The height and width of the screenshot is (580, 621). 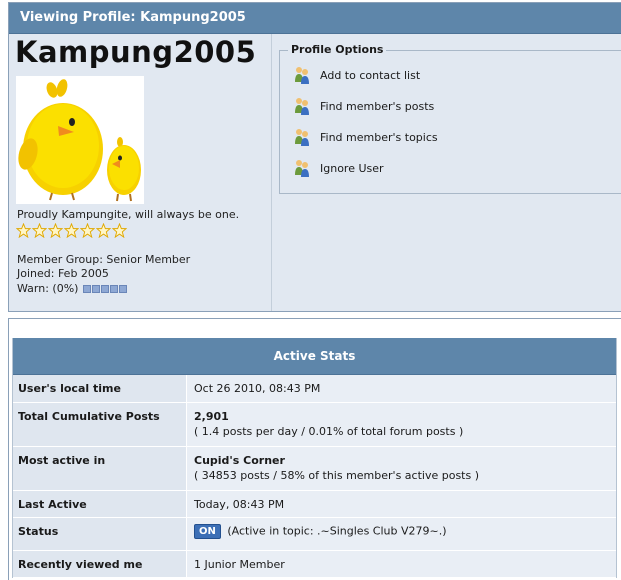 I want to click on member-group: Member Group: Senior Member, so click(x=104, y=259).